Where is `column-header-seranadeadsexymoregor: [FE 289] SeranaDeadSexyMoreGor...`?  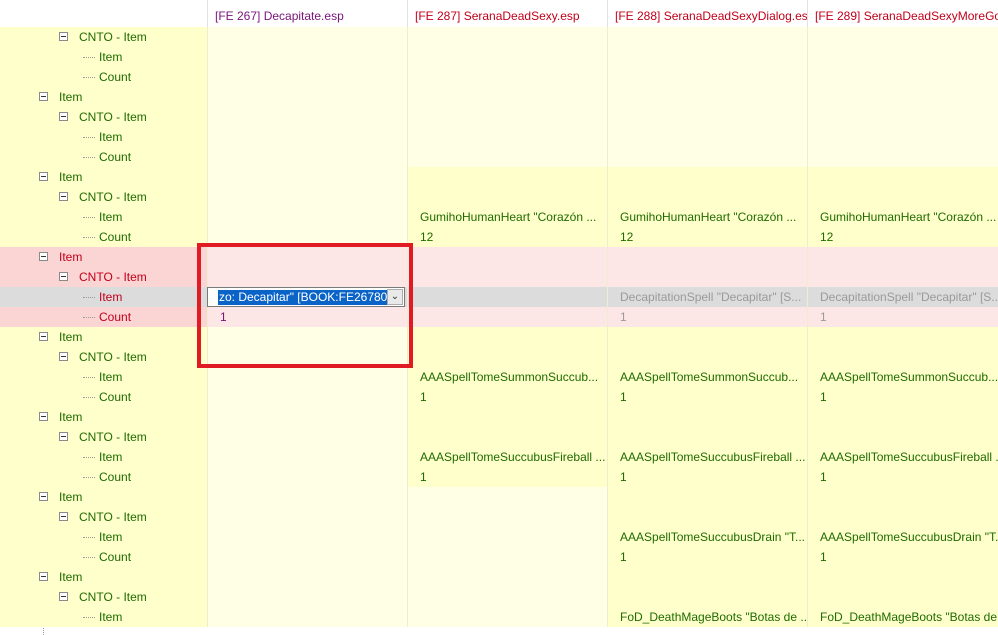
column-header-seranadeadsexymoregor: [FE 289] SeranaDeadSexyMoreGor... is located at coordinates (902, 13).